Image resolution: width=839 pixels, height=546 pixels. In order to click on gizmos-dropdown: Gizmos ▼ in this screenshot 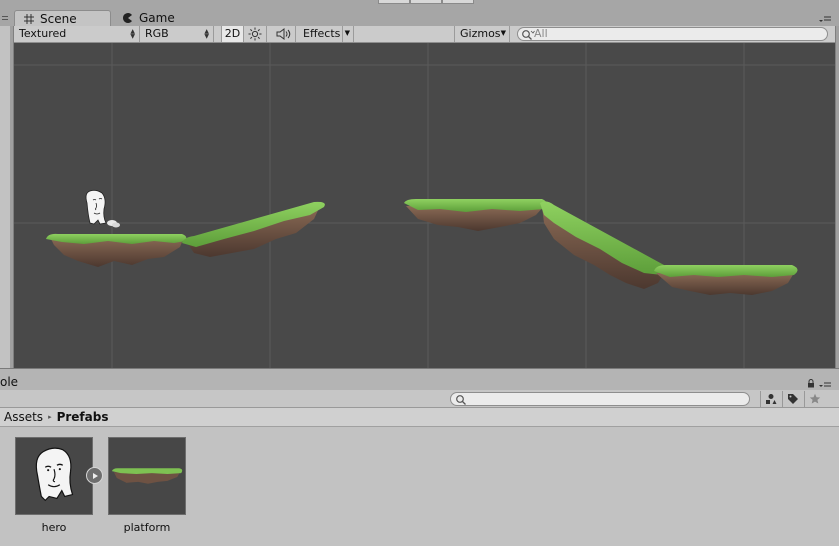, I will do `click(482, 34)`.